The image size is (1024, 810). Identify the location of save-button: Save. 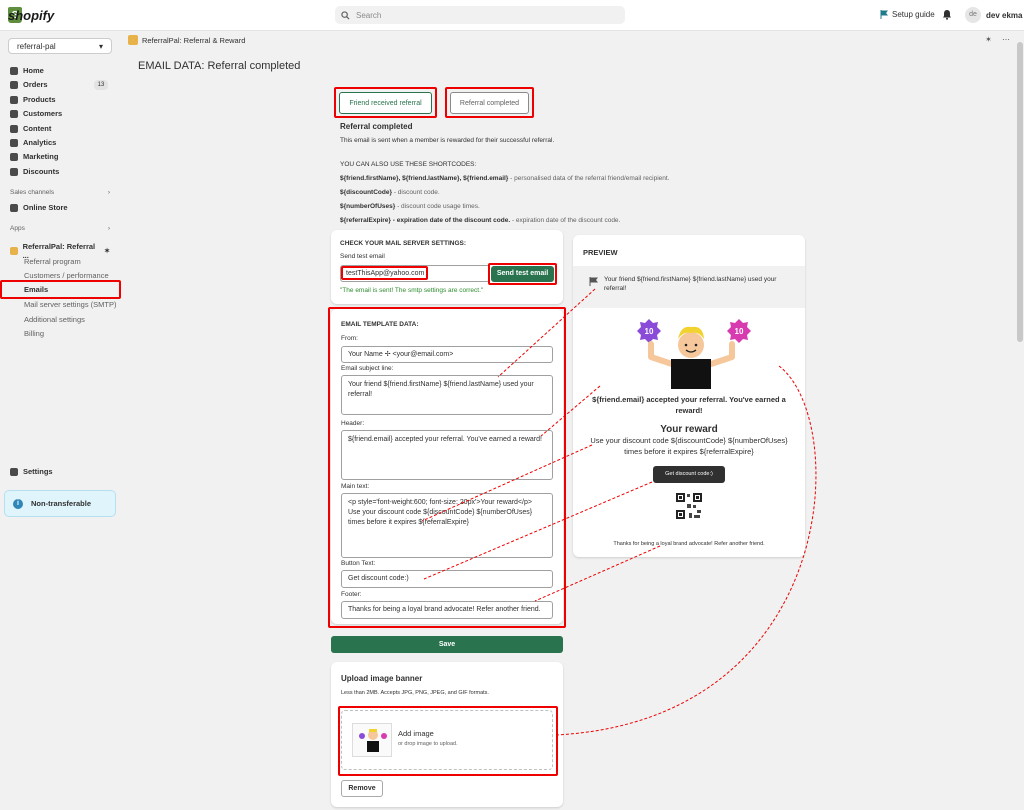
(447, 644).